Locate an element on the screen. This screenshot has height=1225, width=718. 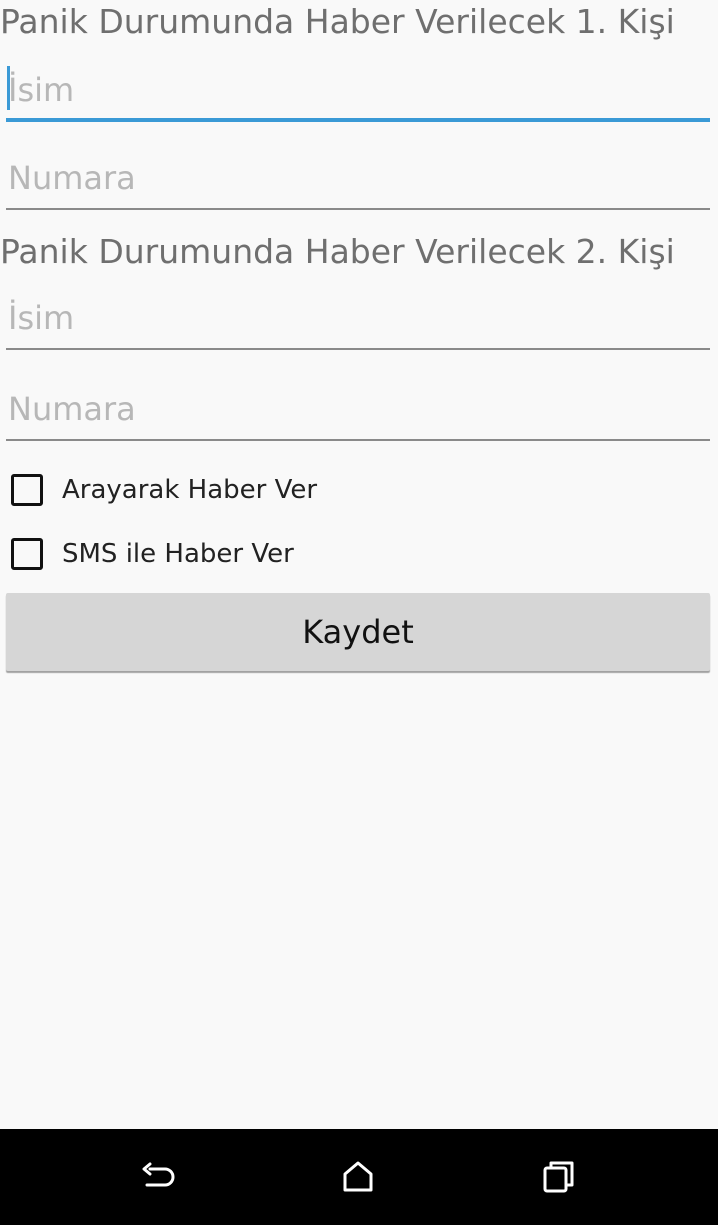
navigation-bar is located at coordinates (359, 1177).